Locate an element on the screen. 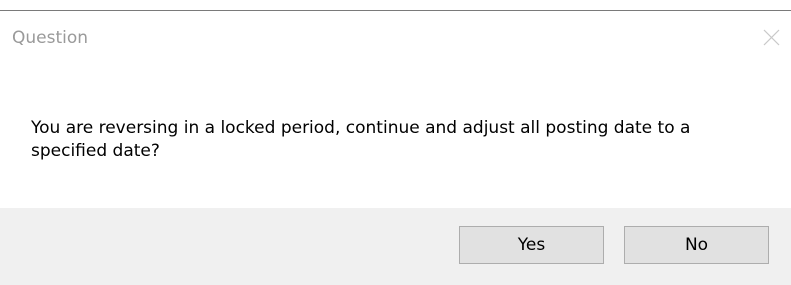  close-button is located at coordinates (773, 37).